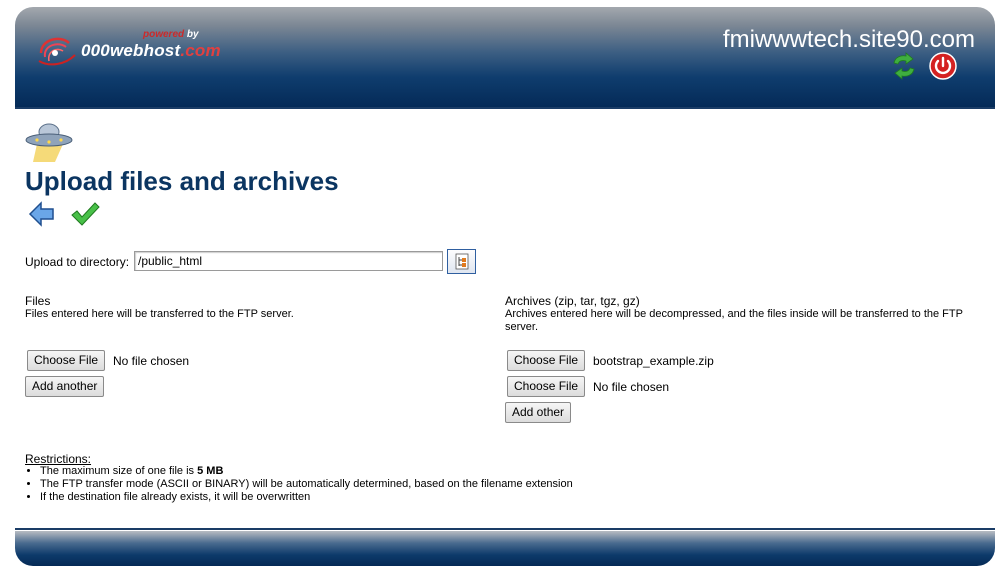 The image size is (1003, 566). I want to click on directory-tree-icon, so click(462, 261).